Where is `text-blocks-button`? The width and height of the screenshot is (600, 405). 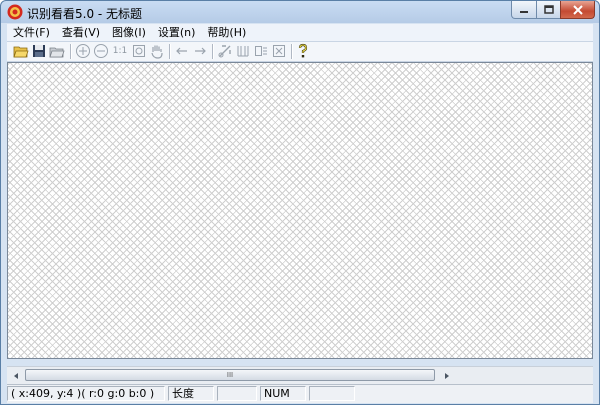 text-blocks-button is located at coordinates (261, 51).